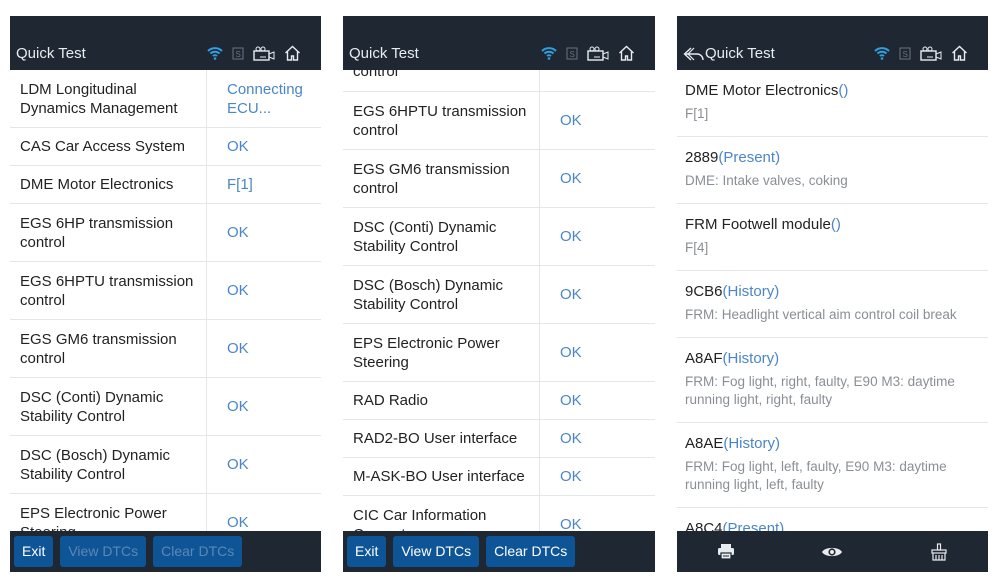 Image resolution: width=1000 pixels, height=584 pixels. Describe the element at coordinates (726, 551) in the screenshot. I see `print-icon` at that location.